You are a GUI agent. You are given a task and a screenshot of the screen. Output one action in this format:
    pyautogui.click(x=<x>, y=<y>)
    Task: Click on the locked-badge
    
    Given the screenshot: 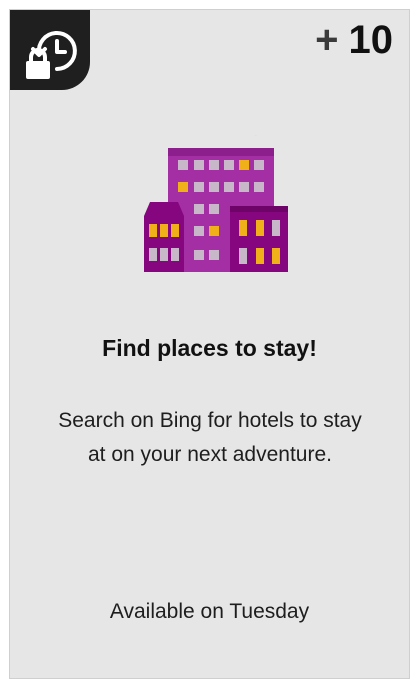 What is the action you would take?
    pyautogui.click(x=50, y=50)
    